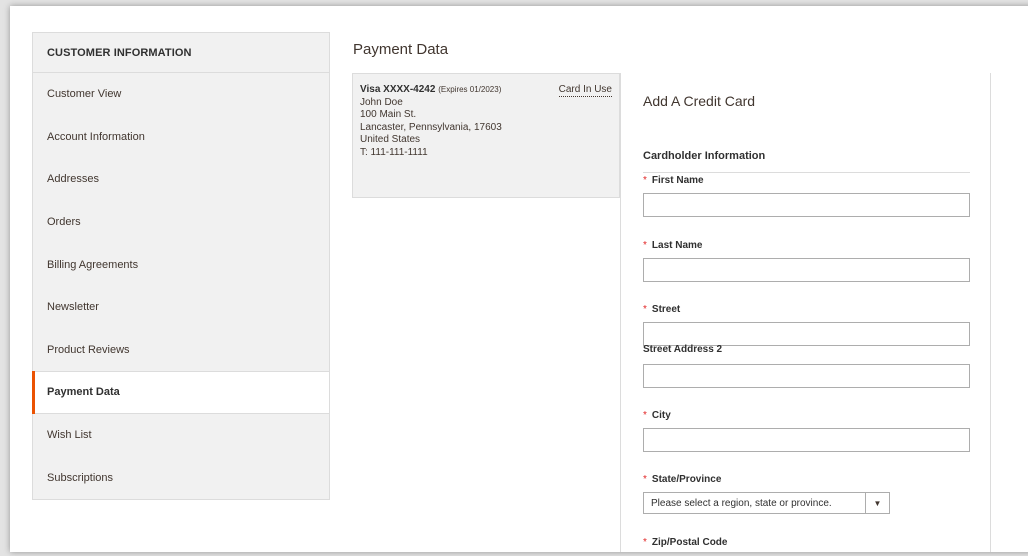  What do you see at coordinates (806, 270) in the screenshot?
I see `last-name-input` at bounding box center [806, 270].